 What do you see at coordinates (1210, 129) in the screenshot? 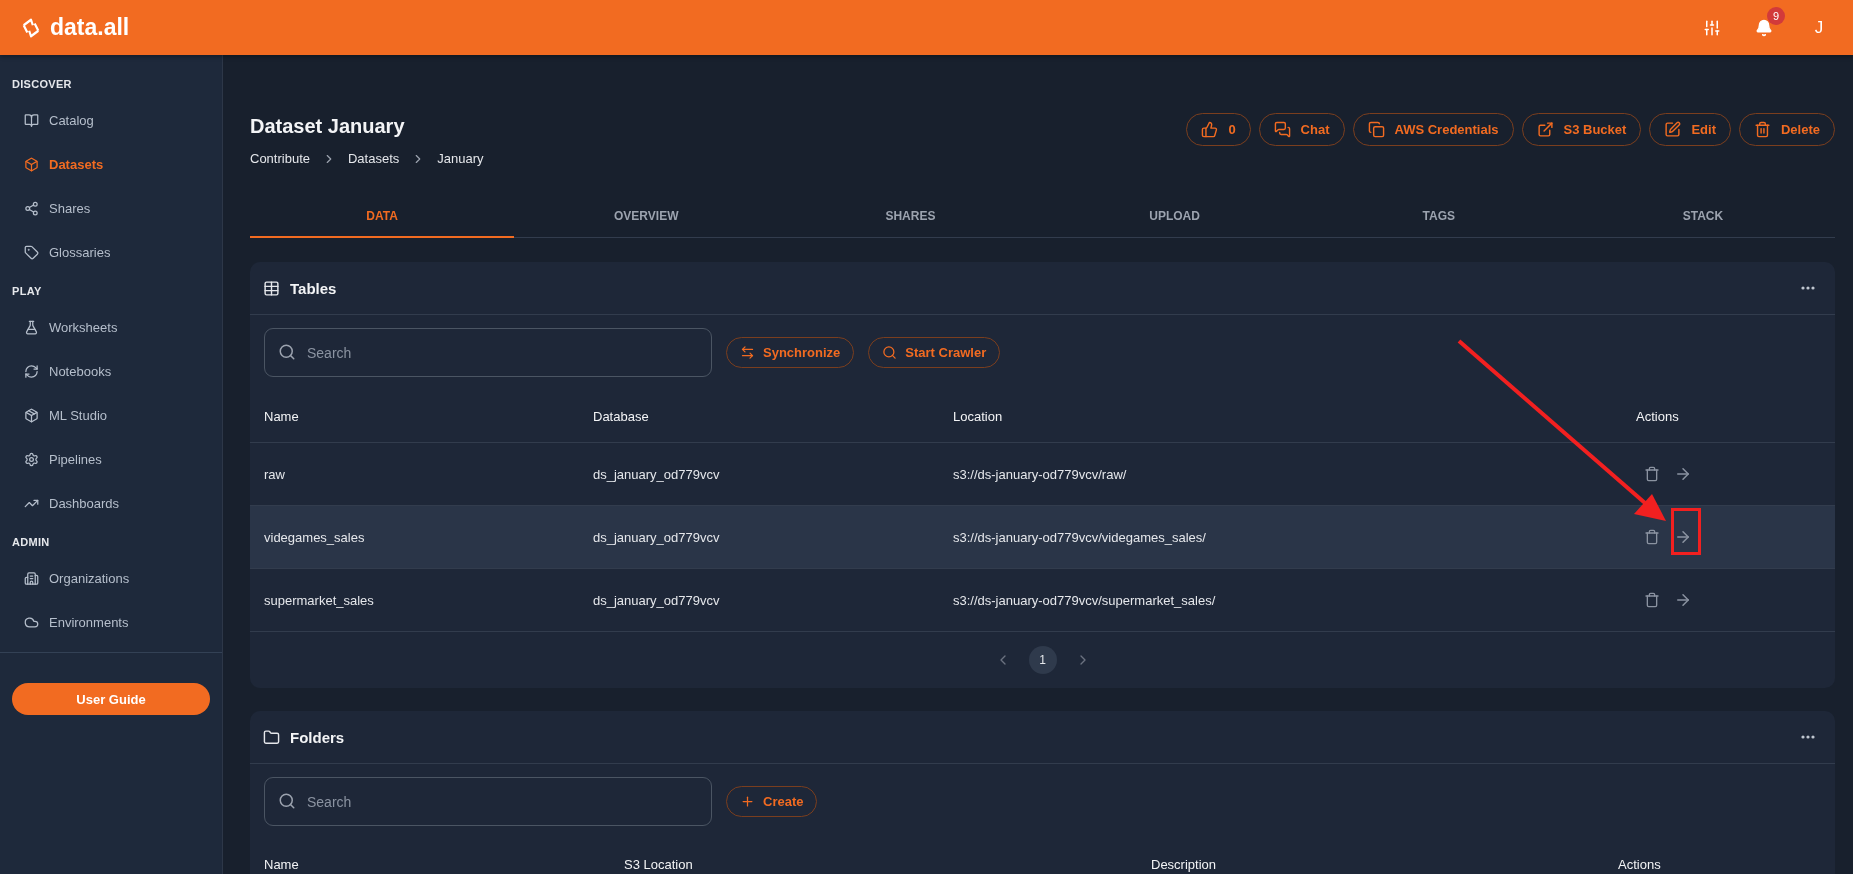
I see `thumbs-up-icon` at bounding box center [1210, 129].